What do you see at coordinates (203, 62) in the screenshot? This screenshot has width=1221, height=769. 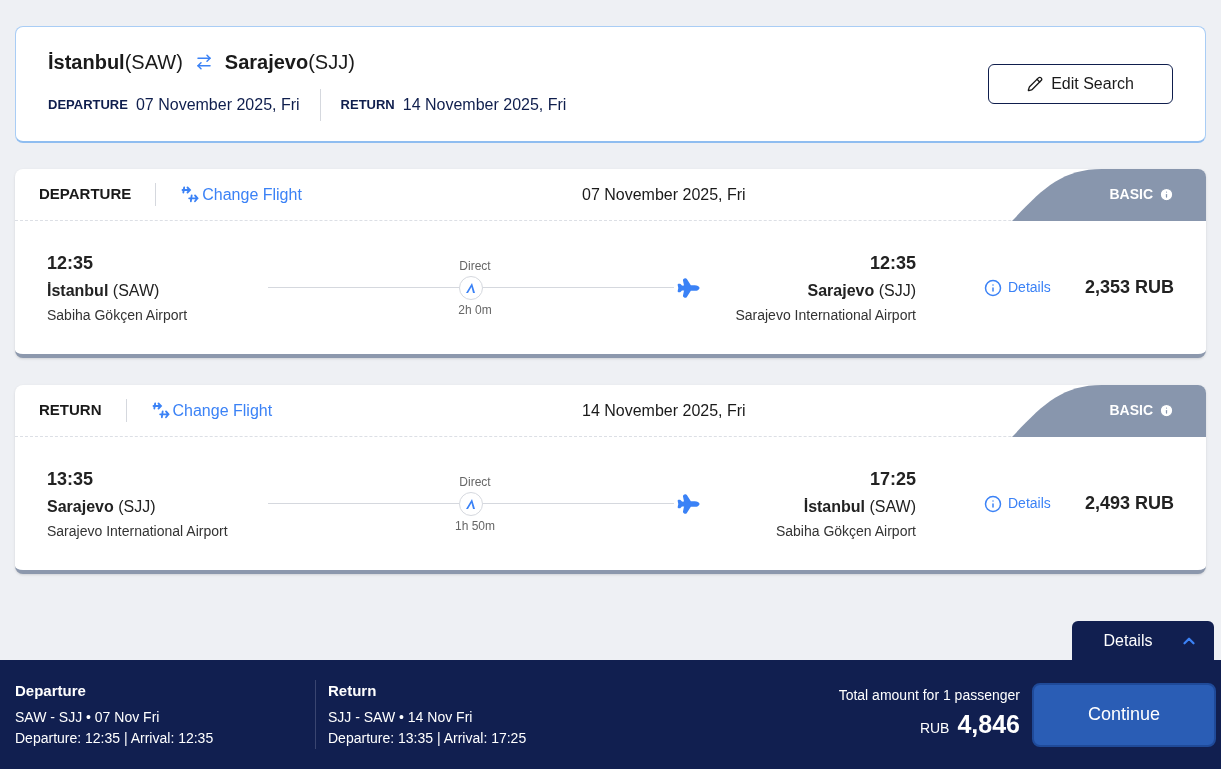 I see `swap-icon` at bounding box center [203, 62].